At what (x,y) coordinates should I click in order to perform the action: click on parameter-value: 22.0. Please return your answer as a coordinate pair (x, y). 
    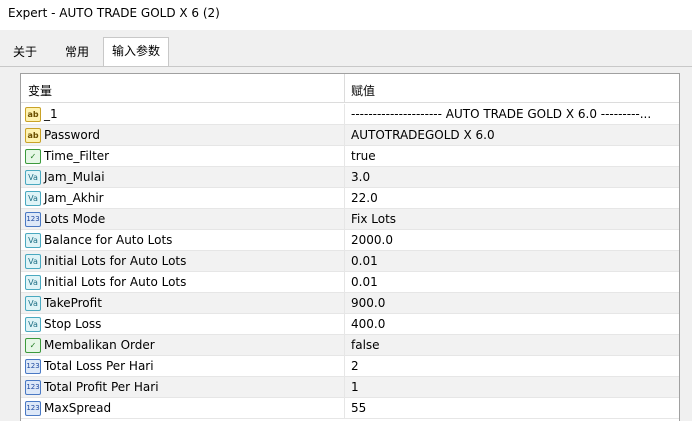
    Looking at the image, I should click on (513, 198).